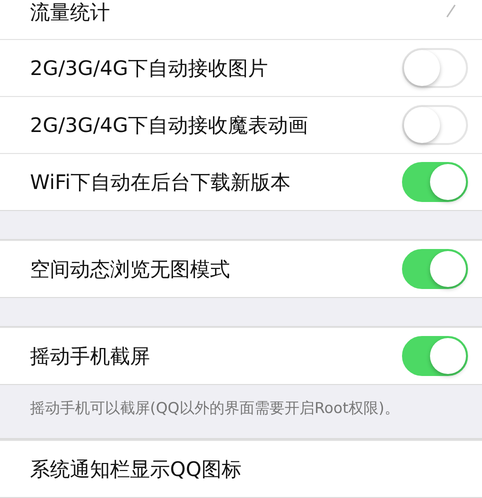 Image resolution: width=482 pixels, height=498 pixels. What do you see at coordinates (130, 269) in the screenshot?
I see `setting-label: 空间动态浏览无图模式` at bounding box center [130, 269].